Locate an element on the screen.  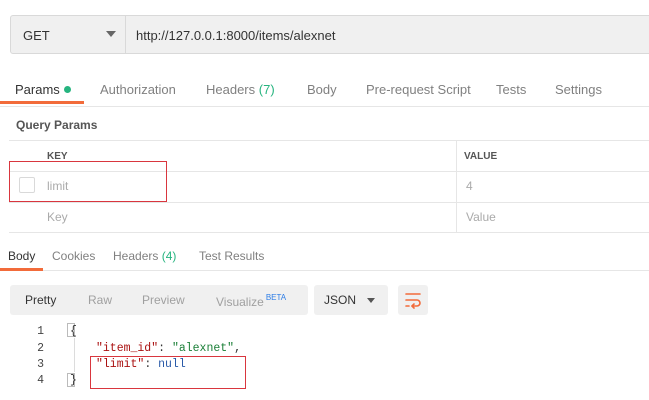
format-select: JSON is located at coordinates (351, 300).